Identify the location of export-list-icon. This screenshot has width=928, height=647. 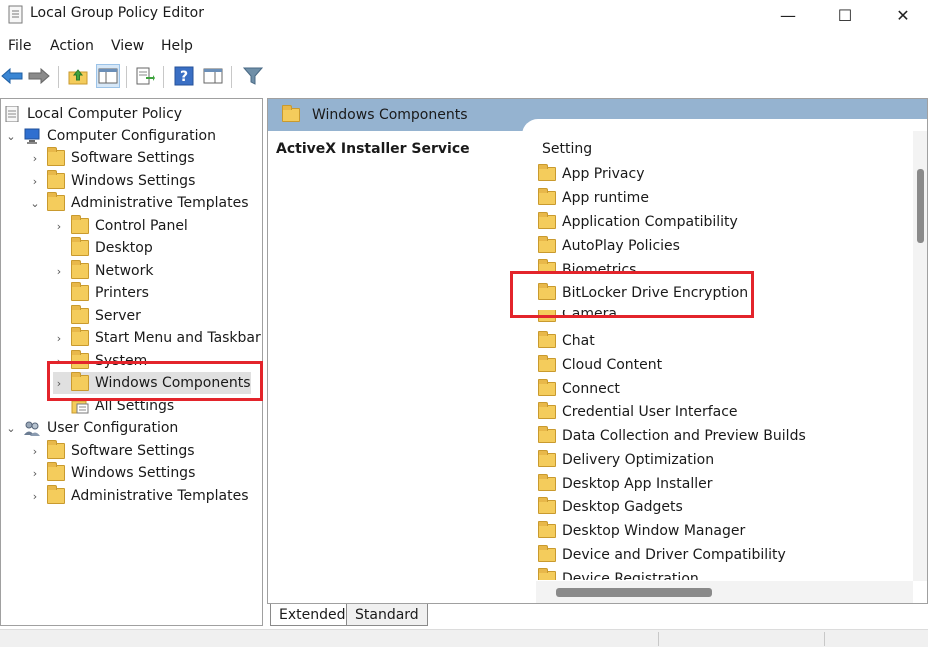
(145, 76).